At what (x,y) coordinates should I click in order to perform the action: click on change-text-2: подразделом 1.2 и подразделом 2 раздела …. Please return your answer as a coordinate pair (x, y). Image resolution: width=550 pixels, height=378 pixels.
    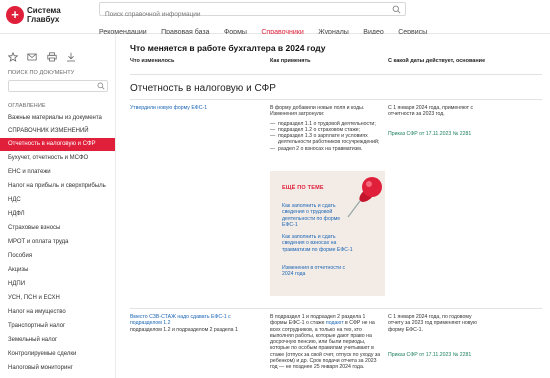
    Looking at the image, I should click on (184, 329).